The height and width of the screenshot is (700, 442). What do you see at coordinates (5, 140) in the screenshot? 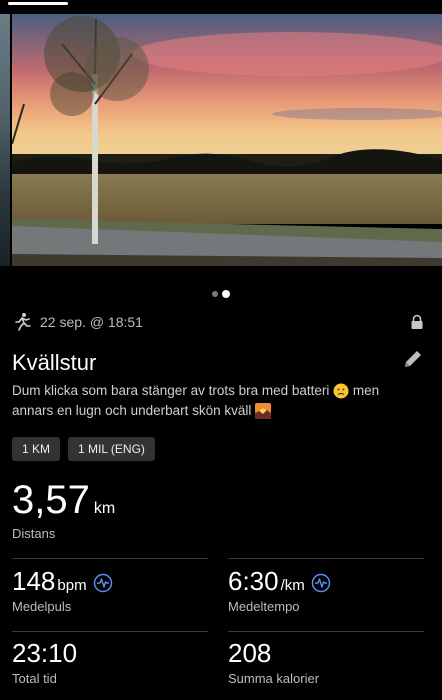
I see `previous-photo` at bounding box center [5, 140].